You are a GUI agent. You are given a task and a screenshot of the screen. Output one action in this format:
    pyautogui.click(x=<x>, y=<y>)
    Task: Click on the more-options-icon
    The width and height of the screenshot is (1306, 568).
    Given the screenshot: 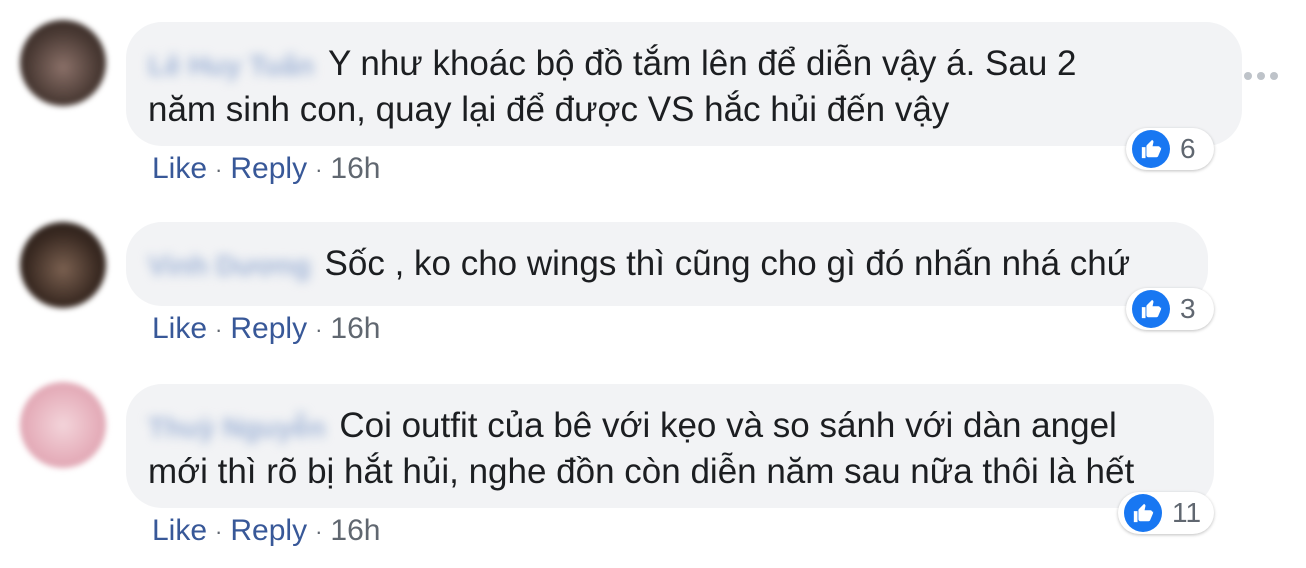 What is the action you would take?
    pyautogui.click(x=1261, y=76)
    